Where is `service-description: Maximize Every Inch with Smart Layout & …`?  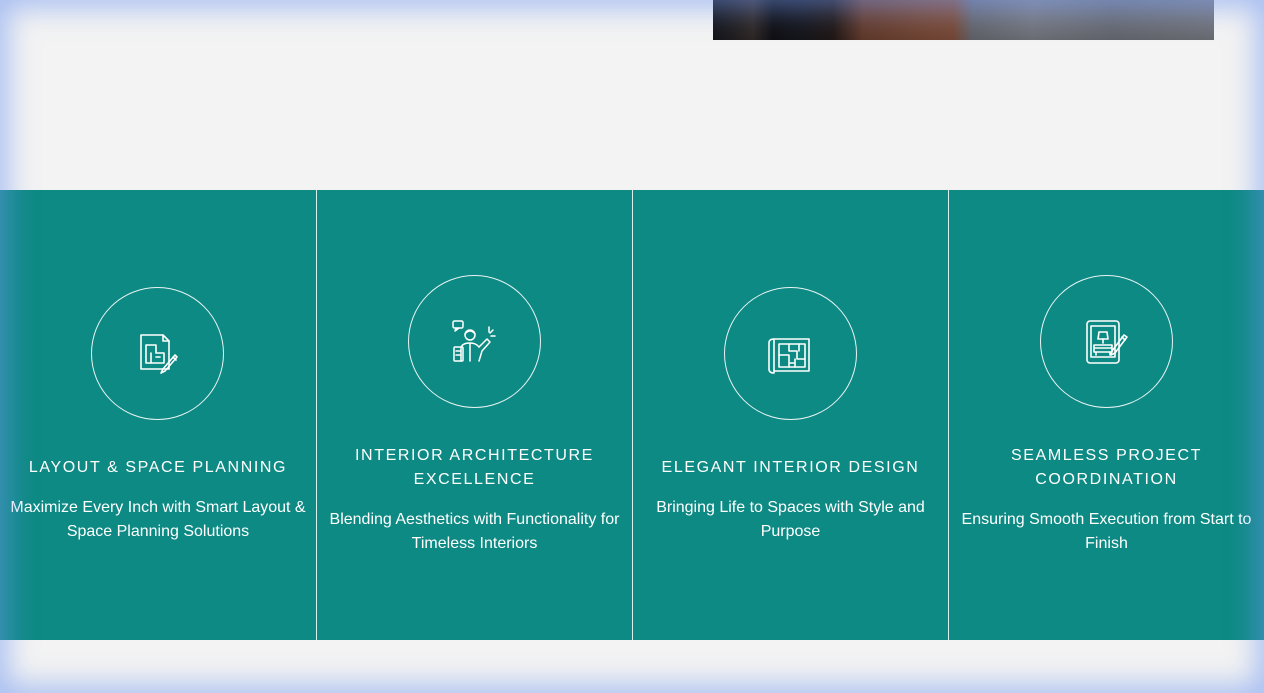 service-description: Maximize Every Inch with Smart Layout & … is located at coordinates (158, 519).